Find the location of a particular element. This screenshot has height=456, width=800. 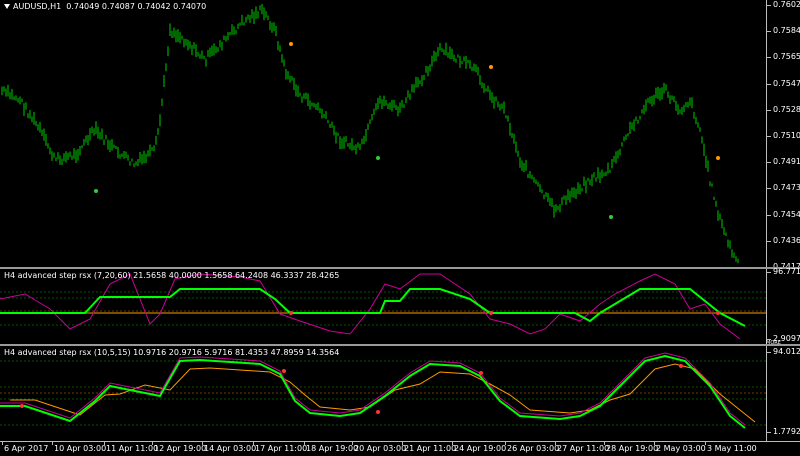

time-label: 24 Apr 19:00 is located at coordinates (480, 448).